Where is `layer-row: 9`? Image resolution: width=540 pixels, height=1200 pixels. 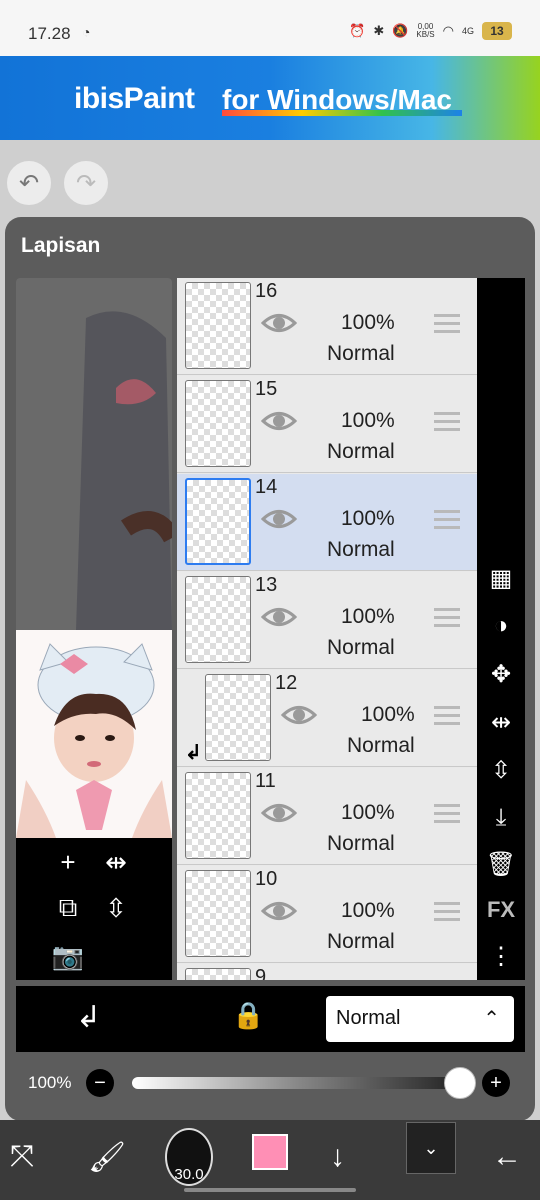 layer-row: 9 is located at coordinates (327, 972).